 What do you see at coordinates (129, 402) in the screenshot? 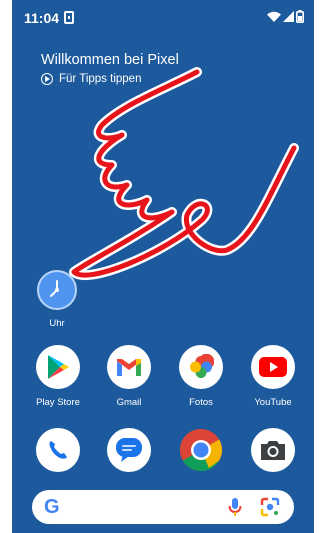
I see `app-label: Gmail` at bounding box center [129, 402].